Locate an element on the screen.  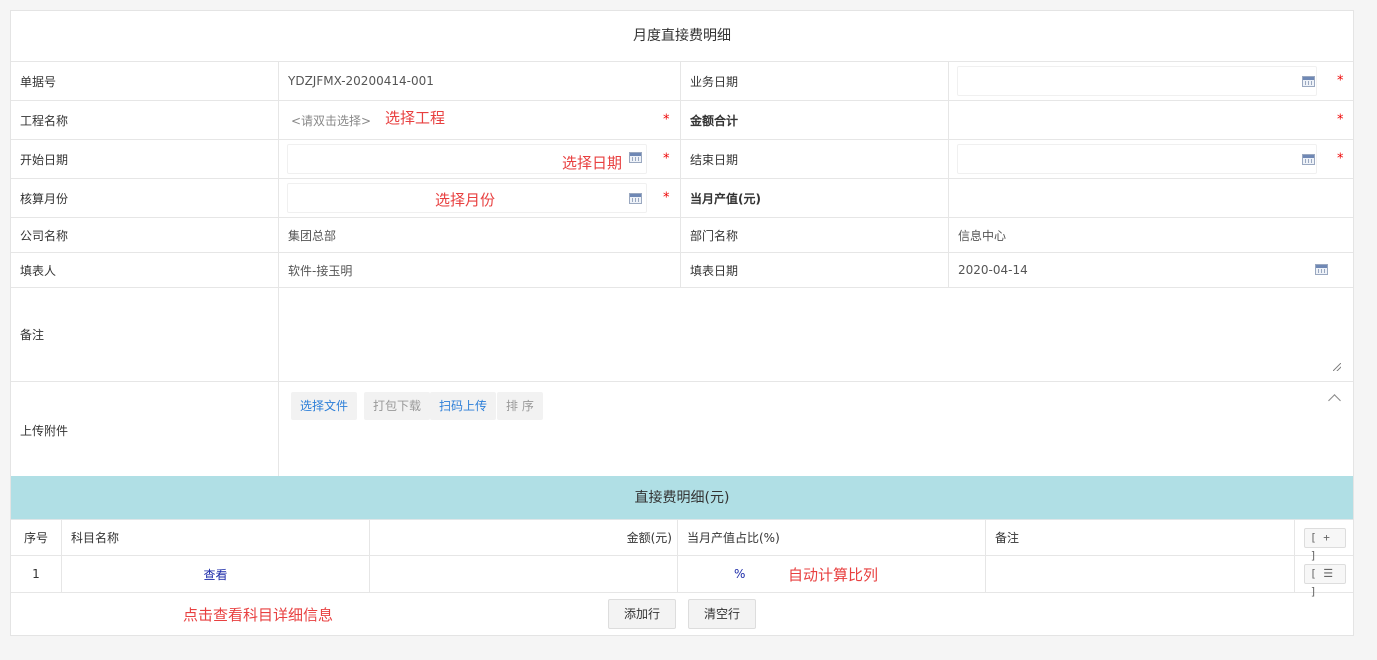
row-remark: 备注 is located at coordinates (682, 335).